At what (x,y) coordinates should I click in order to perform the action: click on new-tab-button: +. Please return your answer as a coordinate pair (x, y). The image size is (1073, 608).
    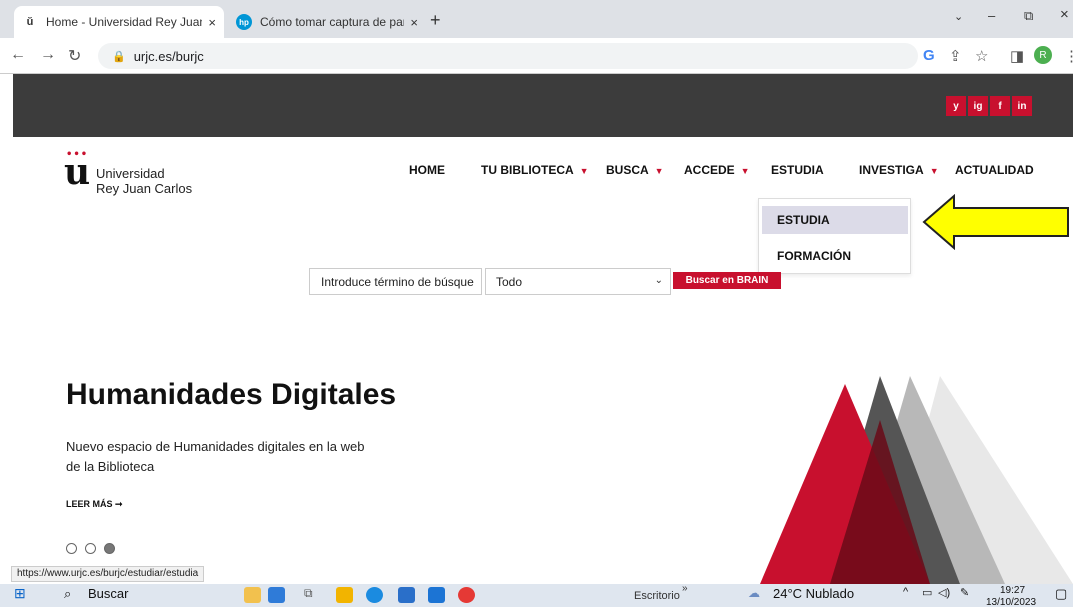
    Looking at the image, I should click on (435, 20).